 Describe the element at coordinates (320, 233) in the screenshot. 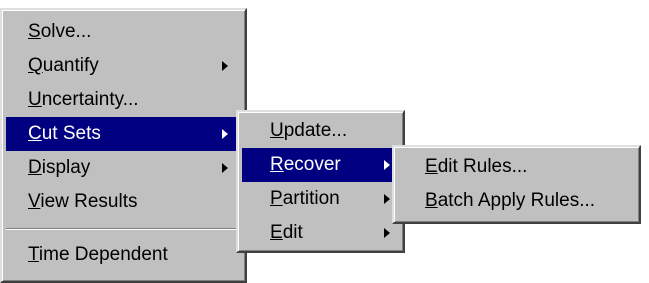

I see `menu-item-edit: Edit` at that location.